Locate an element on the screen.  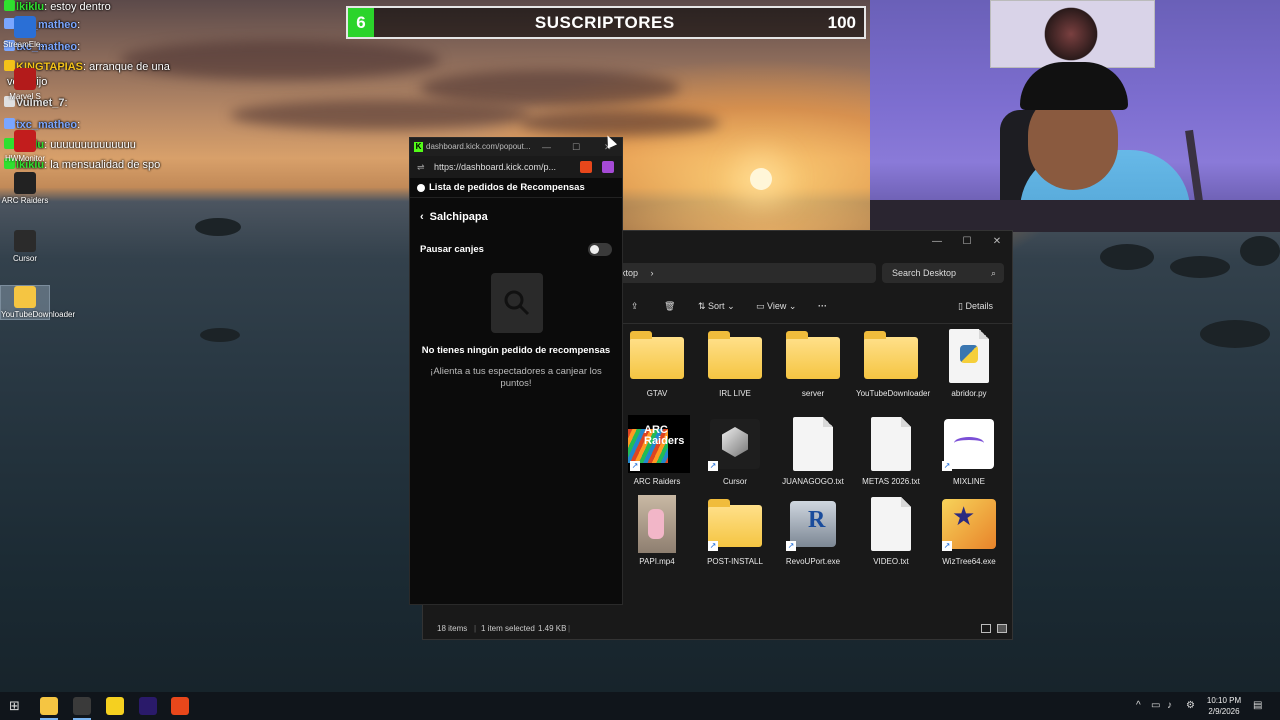
view-label: View is located at coordinates (777, 306).